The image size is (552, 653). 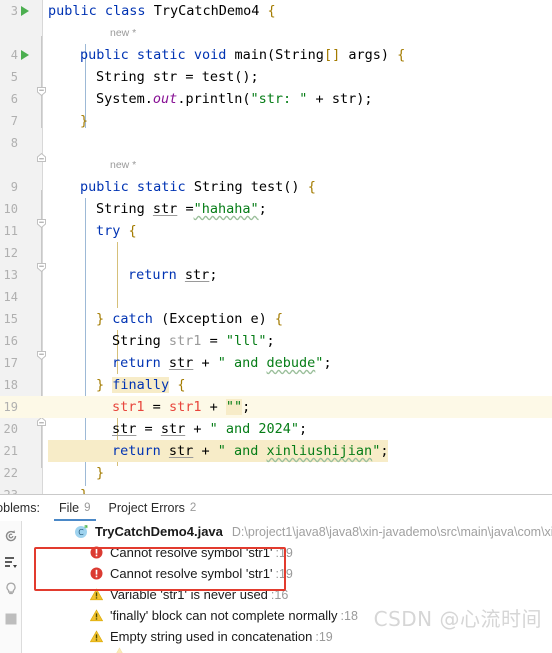 I want to click on line-number: 21, so click(x=10, y=451).